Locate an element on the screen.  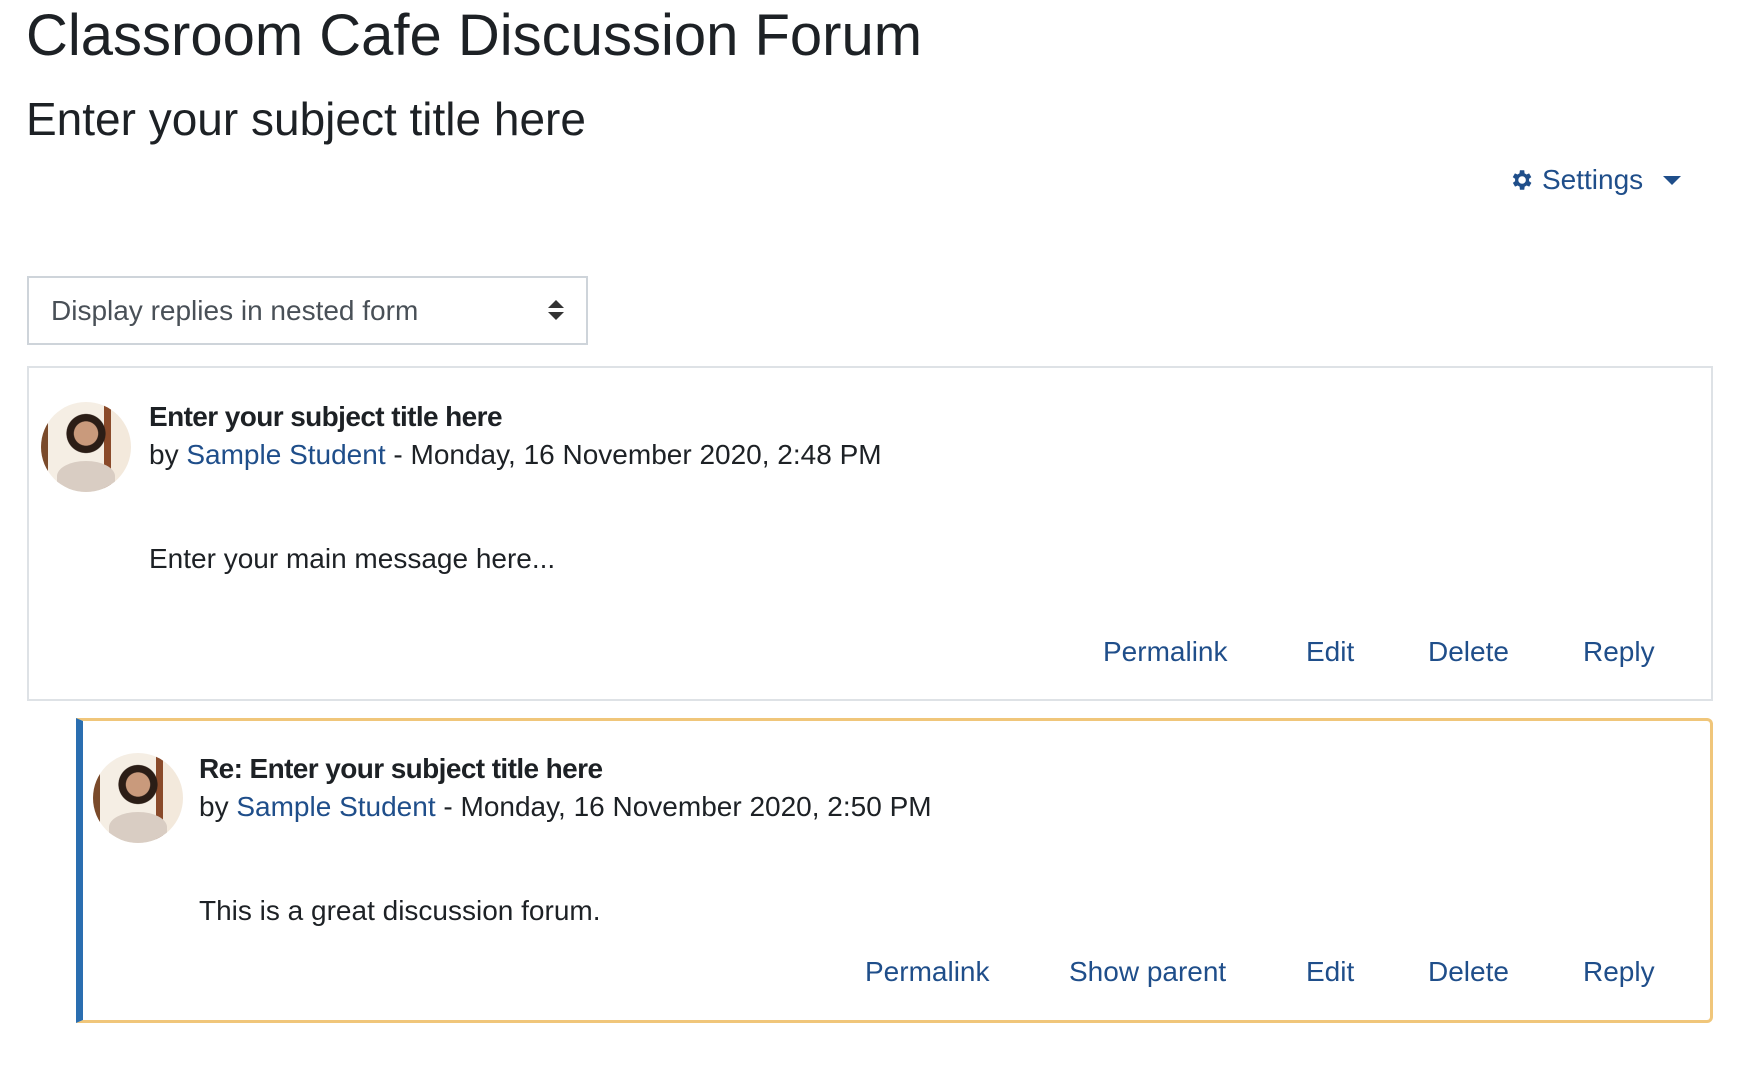
settings-label: Settings is located at coordinates (1593, 179).